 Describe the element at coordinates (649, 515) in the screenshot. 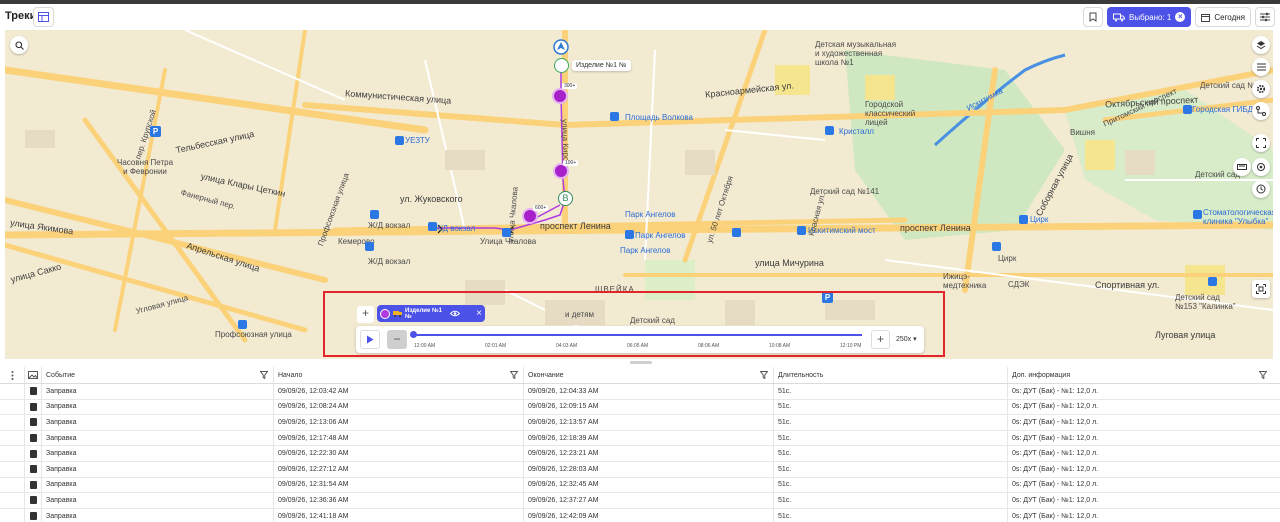

I see `end-cell: 09/09/26, 12:42:09 AM` at that location.